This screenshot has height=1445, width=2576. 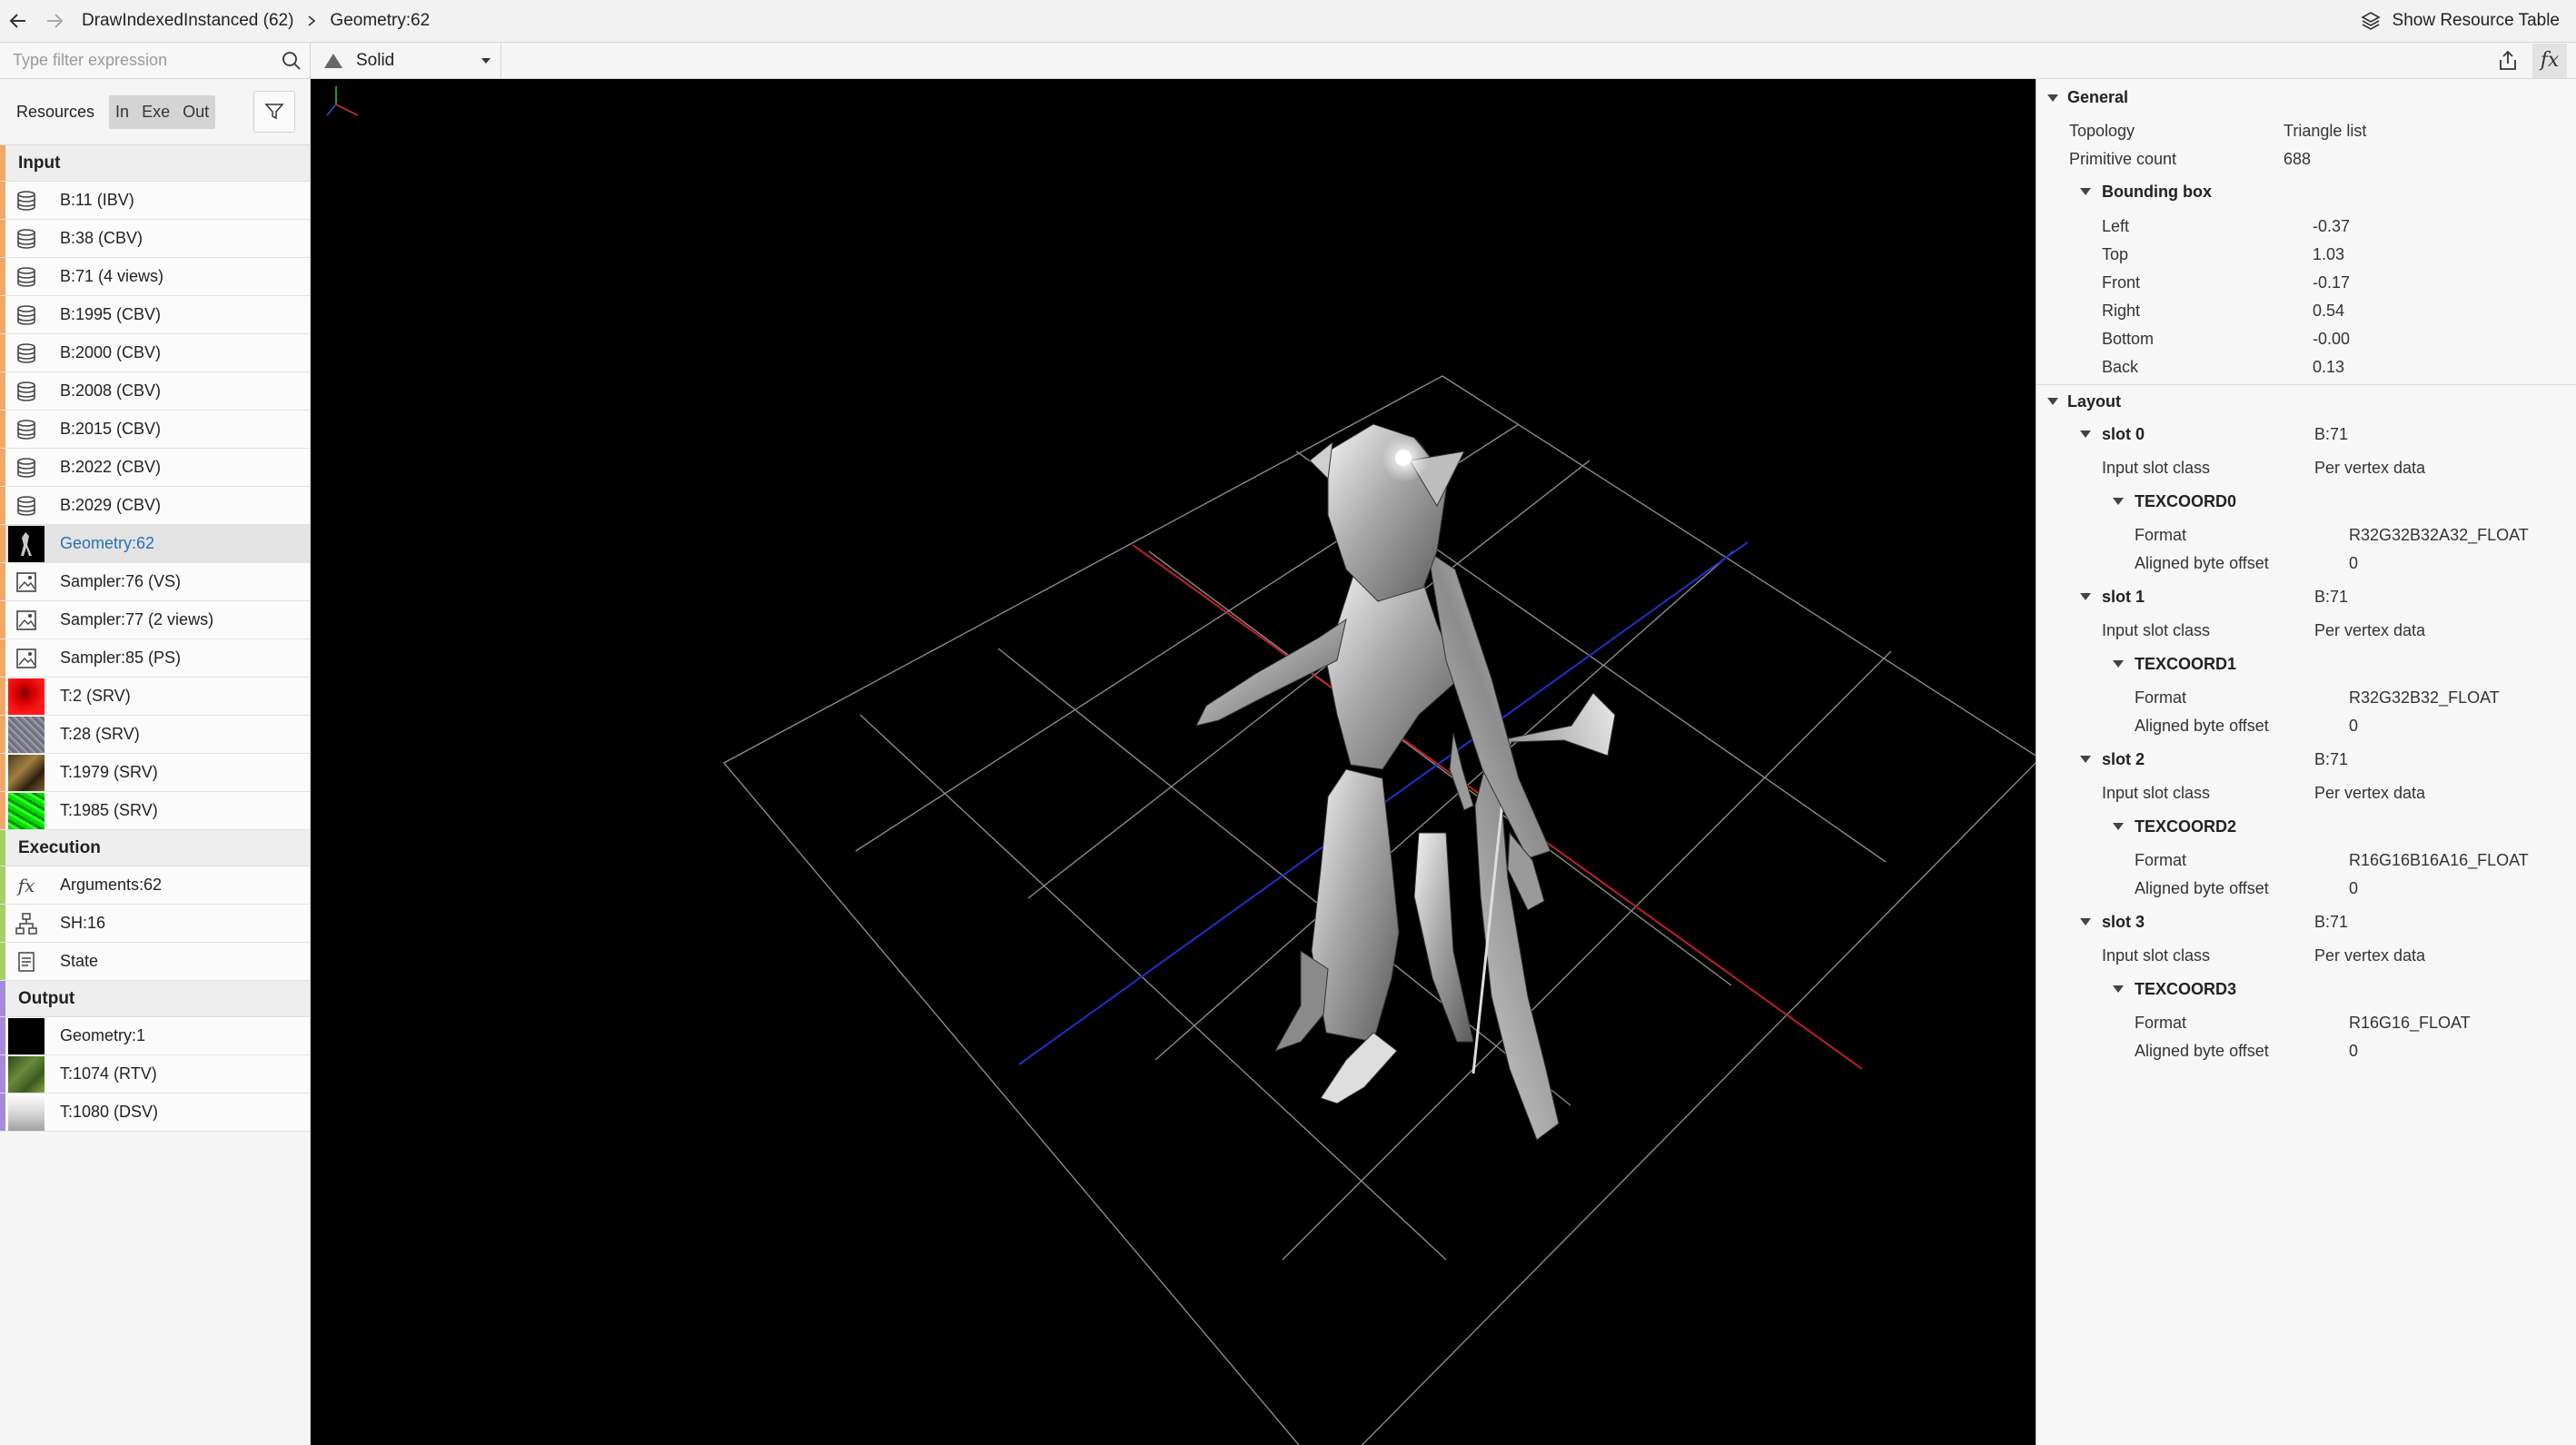 I want to click on forward-button, so click(x=54, y=21).